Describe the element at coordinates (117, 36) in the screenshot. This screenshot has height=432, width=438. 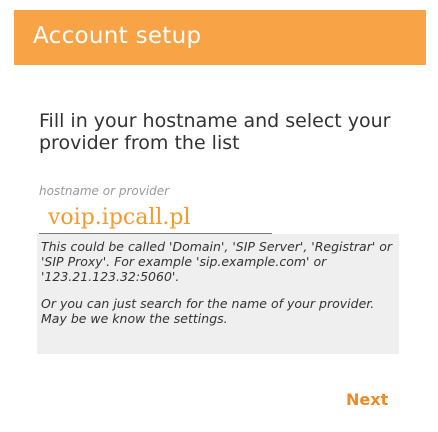
I see `page-title: Account setup` at that location.